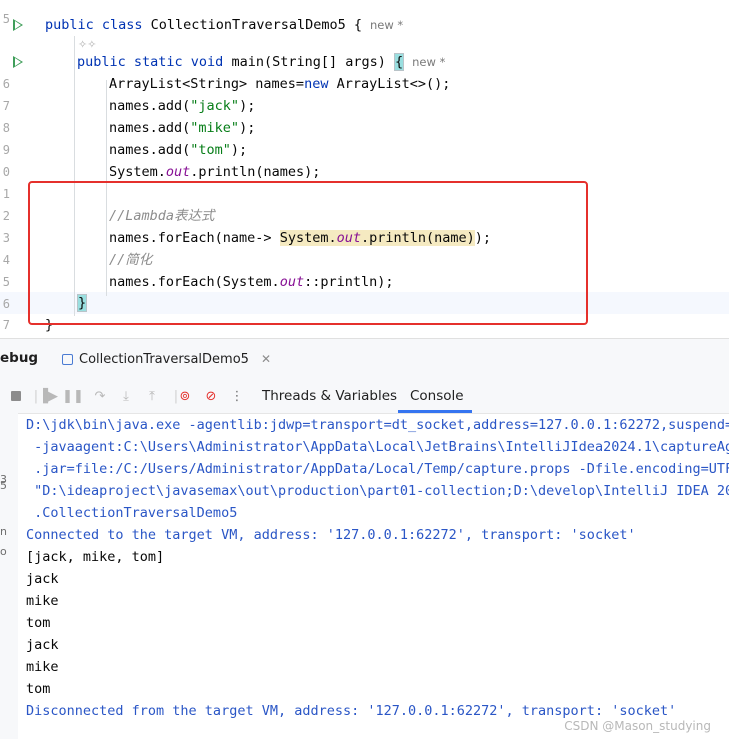 This screenshot has width=729, height=739. What do you see at coordinates (399, 62) in the screenshot?
I see `matched-brace: {` at bounding box center [399, 62].